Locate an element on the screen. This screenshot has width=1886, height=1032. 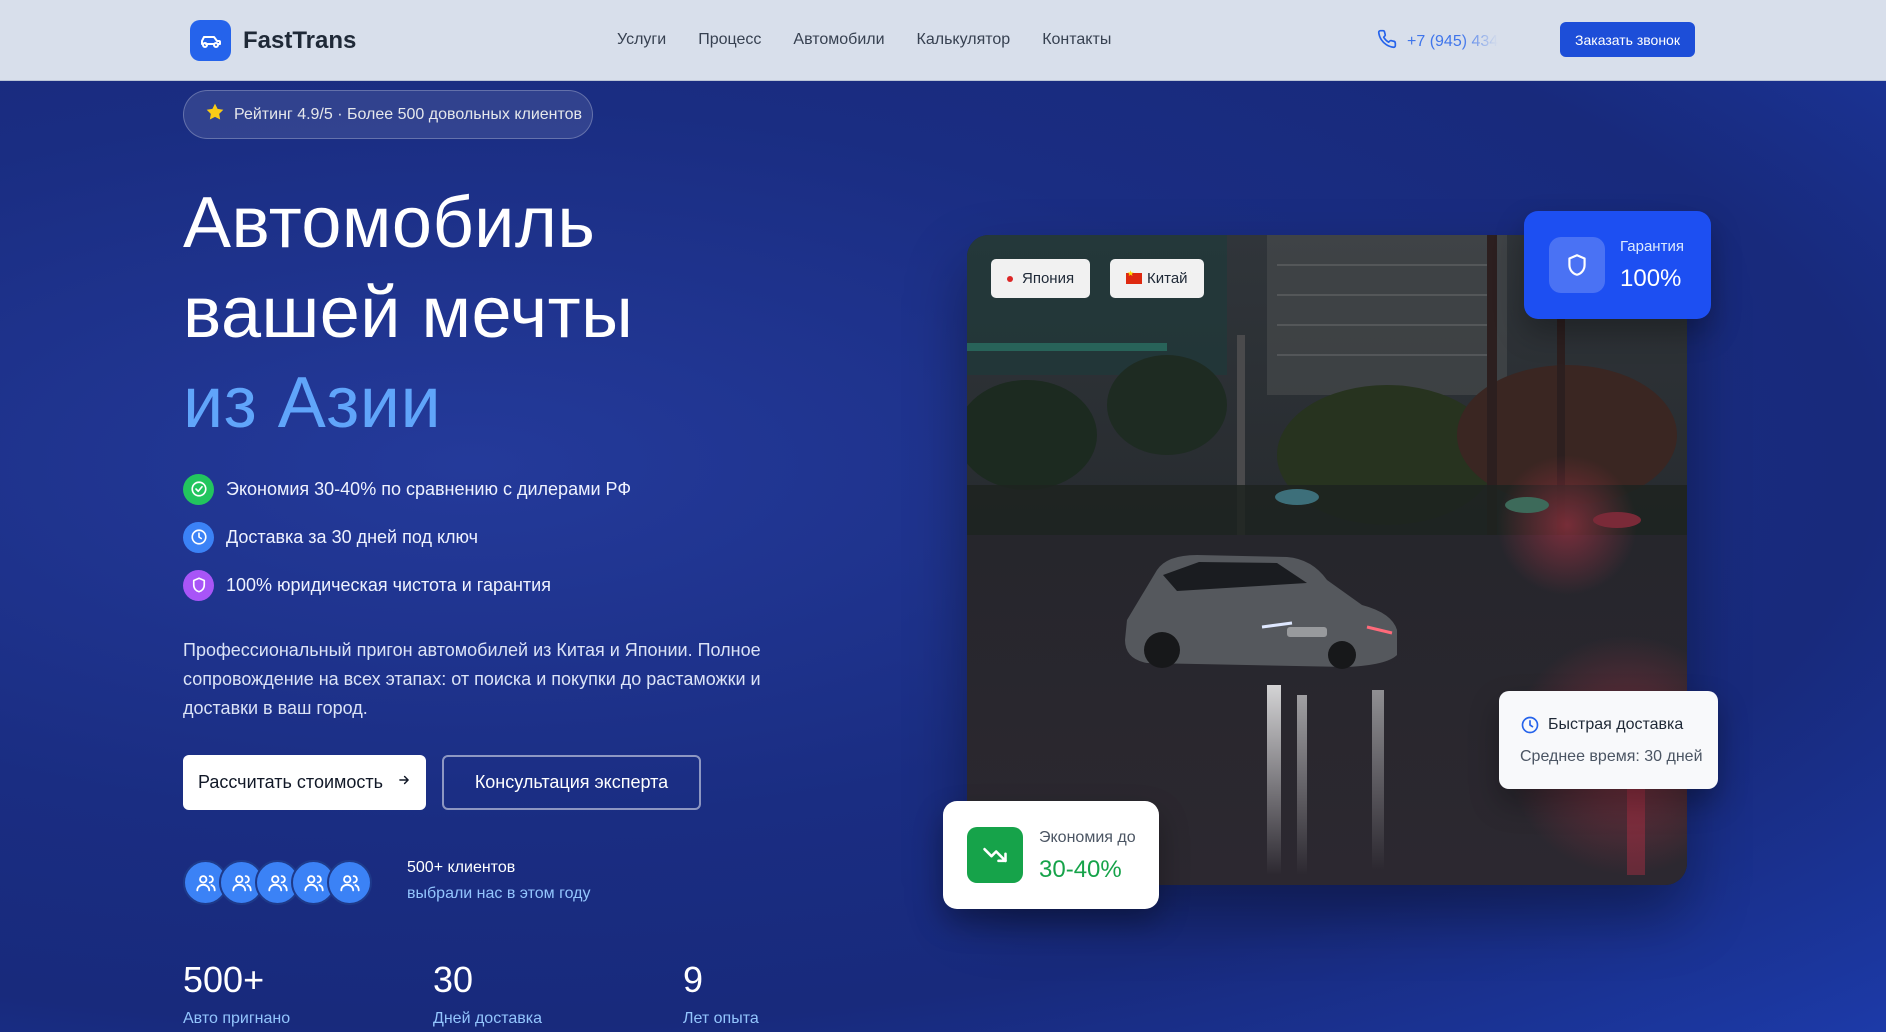
tag-japan: Япония is located at coordinates (1041, 278).